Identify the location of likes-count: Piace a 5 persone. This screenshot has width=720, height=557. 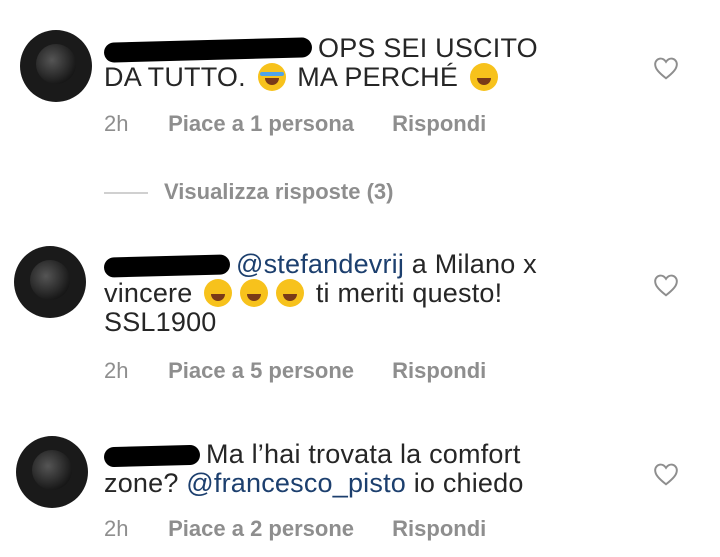
(261, 371).